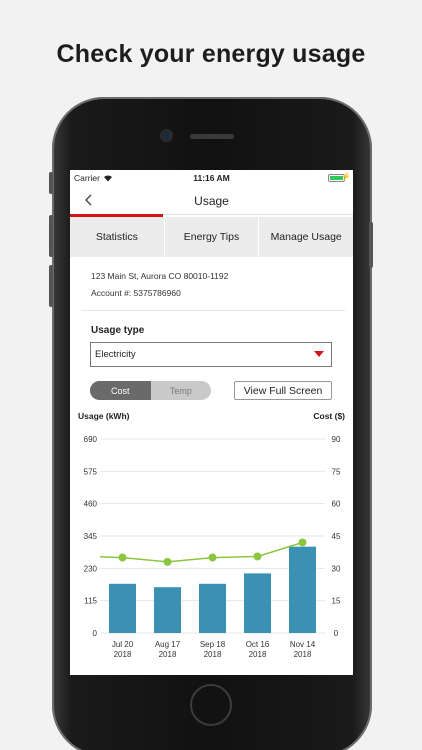 Image resolution: width=422 pixels, height=750 pixels. I want to click on x-tick-label: Nov 14, so click(303, 644).